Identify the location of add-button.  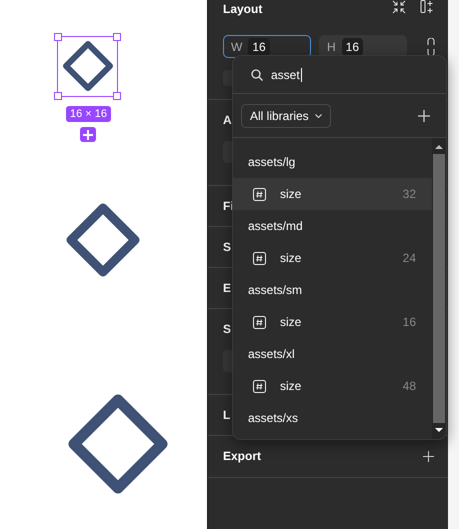
(88, 134).